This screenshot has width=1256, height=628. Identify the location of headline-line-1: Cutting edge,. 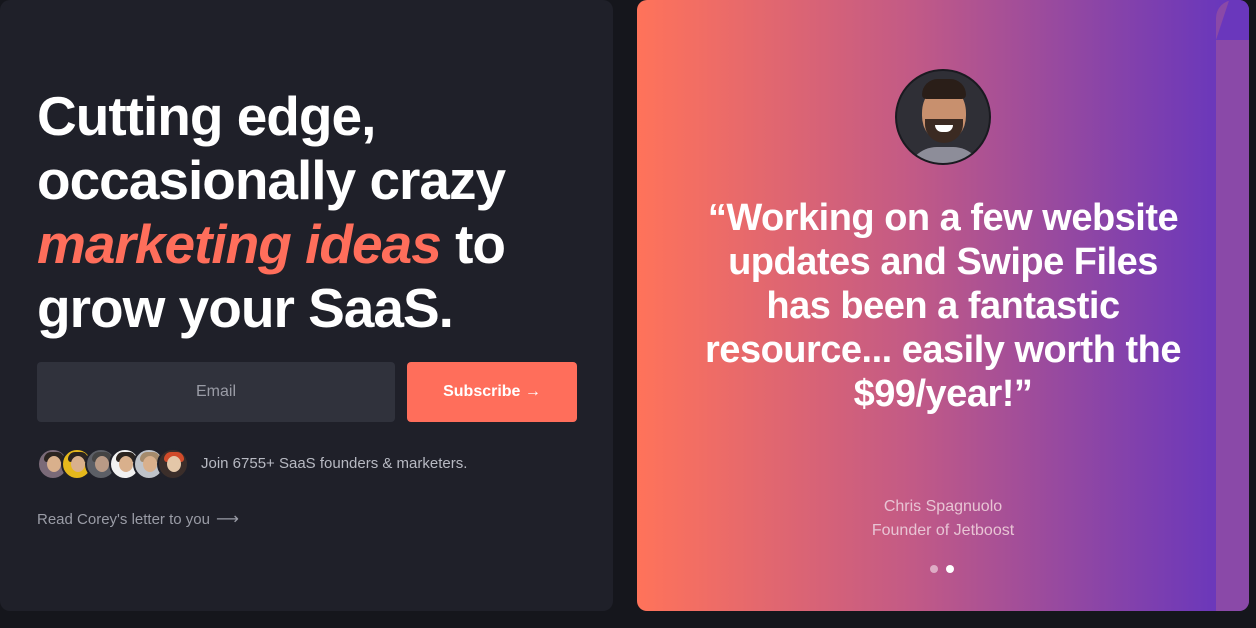
(206, 116).